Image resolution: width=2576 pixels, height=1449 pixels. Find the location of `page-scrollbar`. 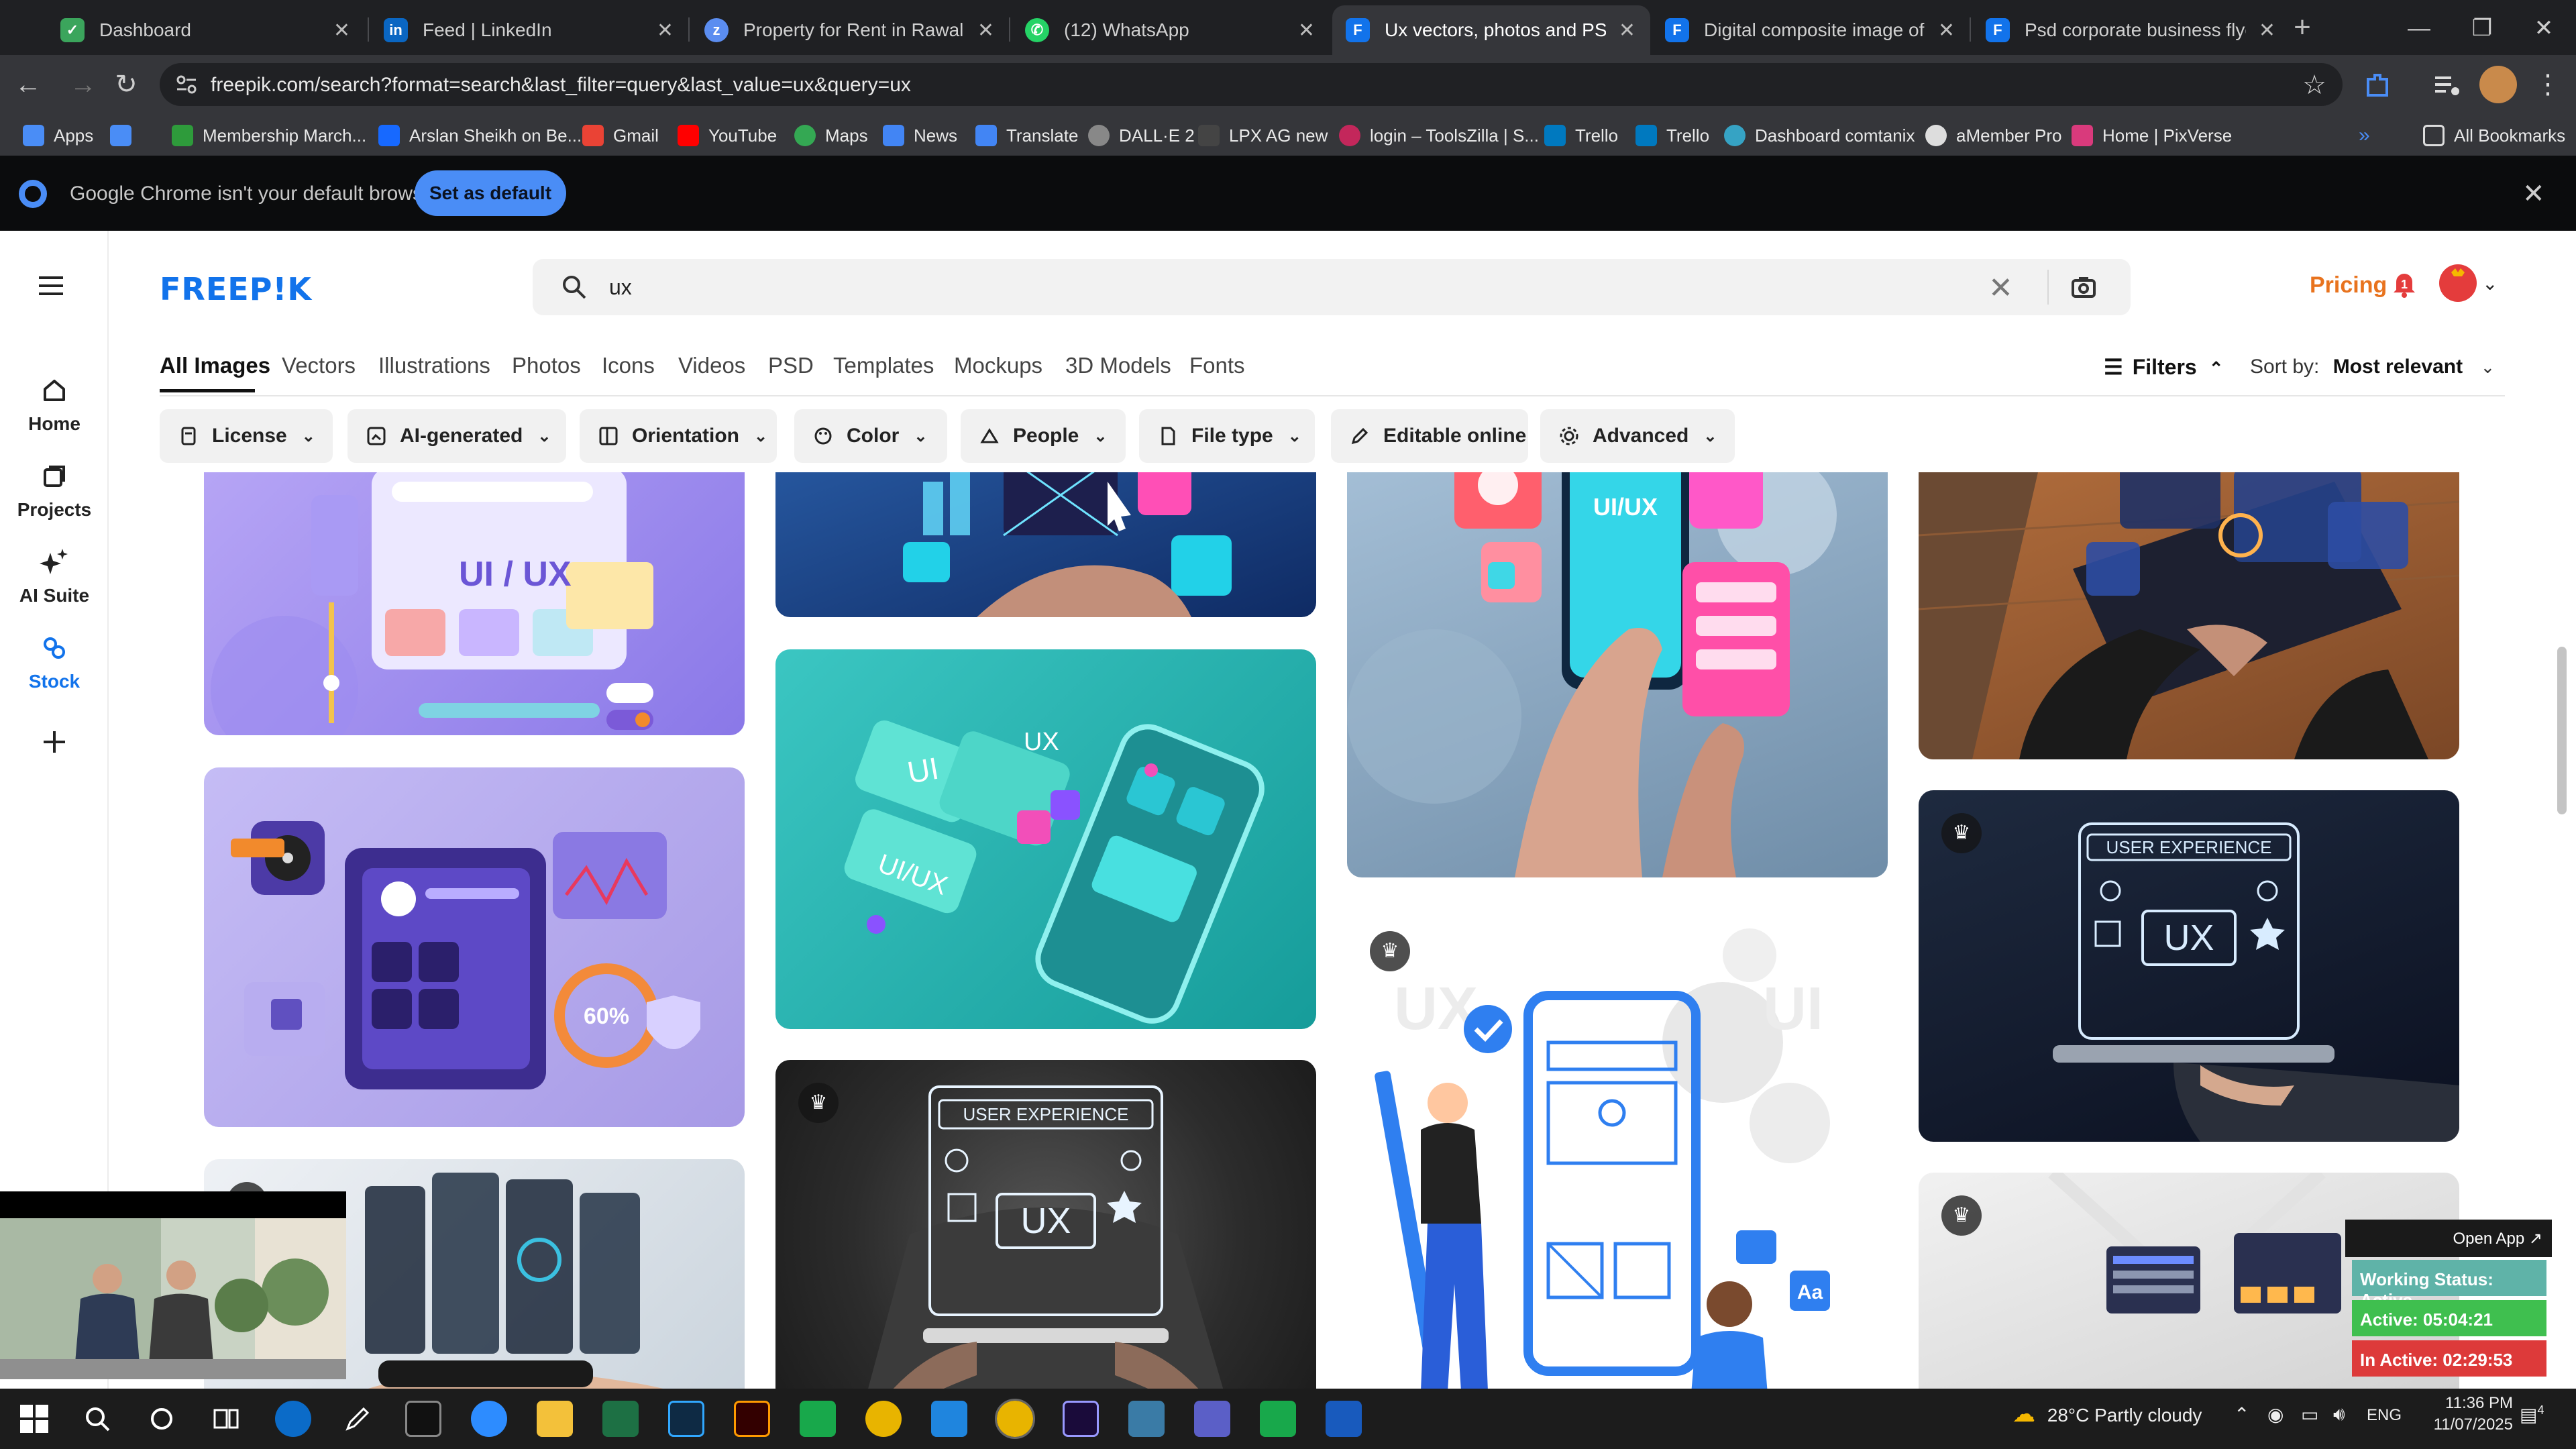

page-scrollbar is located at coordinates (2562, 730).